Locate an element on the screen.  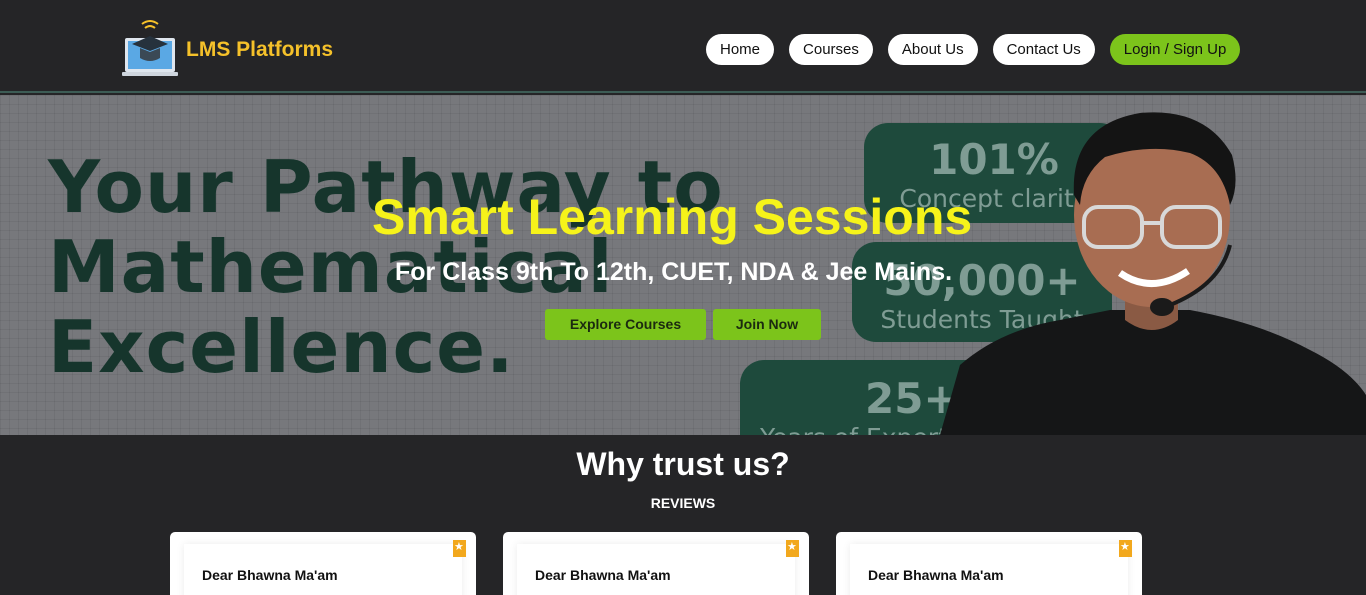
laptop-graduation-cap-icon is located at coordinates (150, 48).